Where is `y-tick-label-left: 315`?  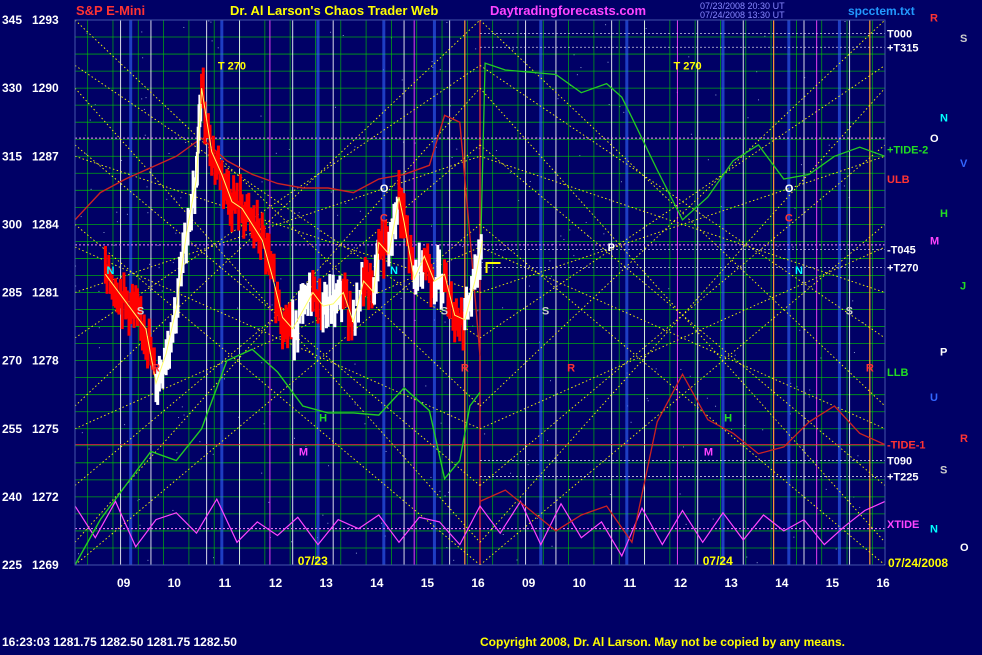 y-tick-label-left: 315 is located at coordinates (12, 156).